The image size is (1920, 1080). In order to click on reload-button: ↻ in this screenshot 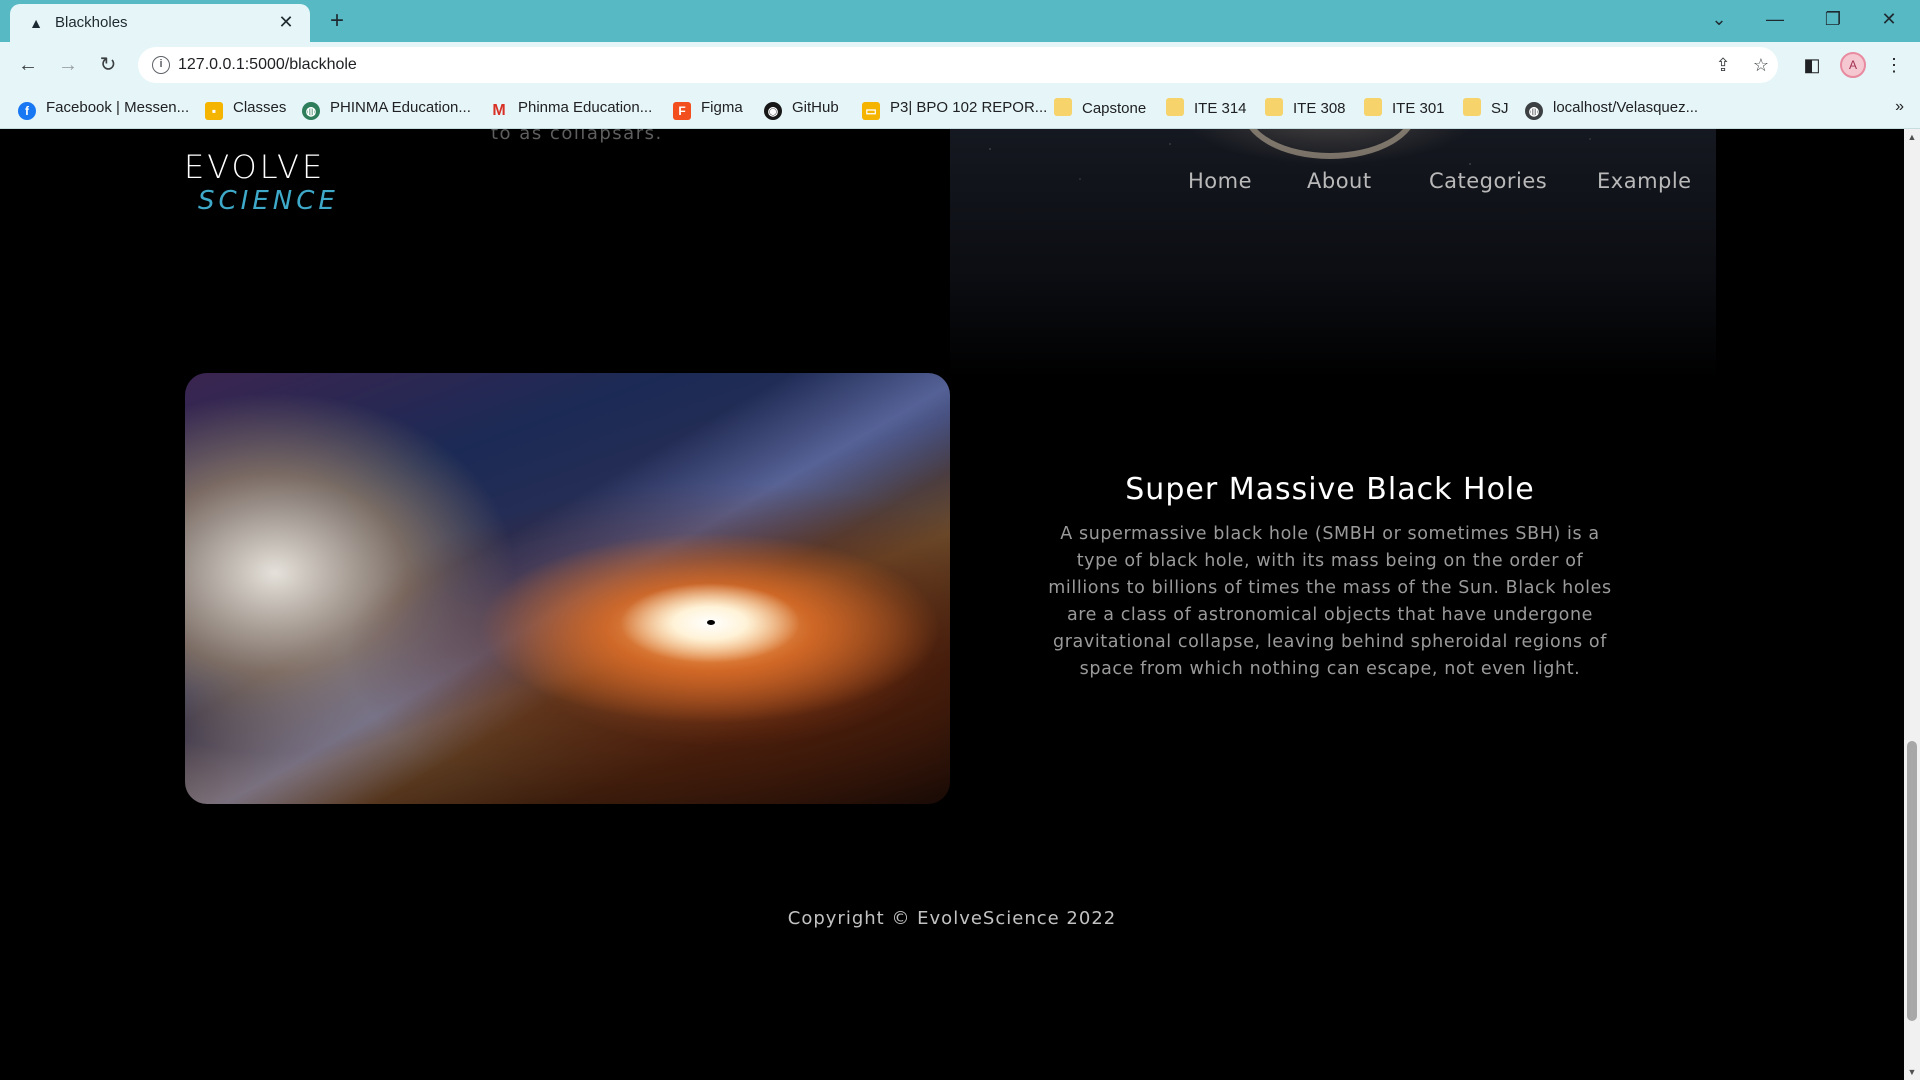, I will do `click(108, 65)`.